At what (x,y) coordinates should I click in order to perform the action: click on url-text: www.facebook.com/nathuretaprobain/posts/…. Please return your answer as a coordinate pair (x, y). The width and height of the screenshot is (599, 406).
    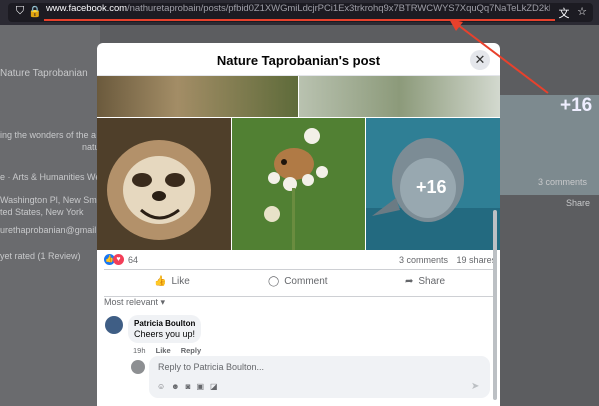
    Looking at the image, I should click on (298, 8).